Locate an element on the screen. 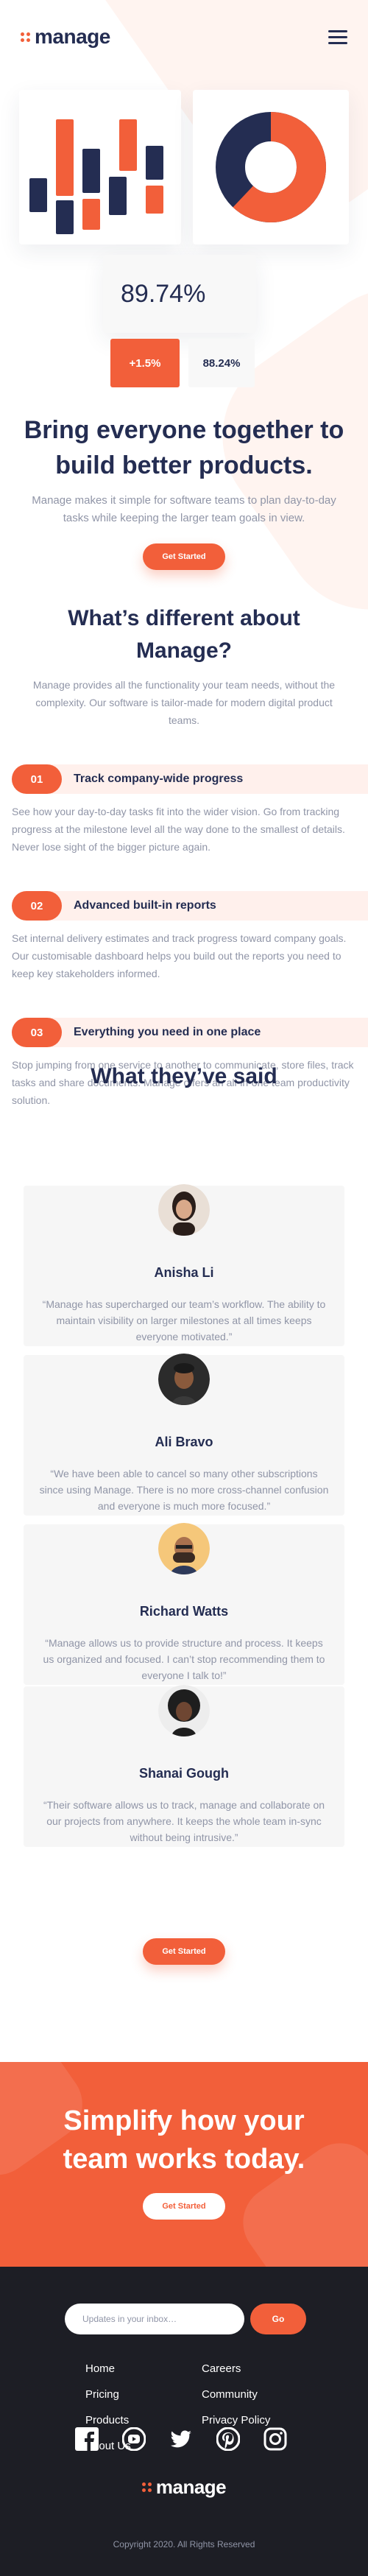 The image size is (368, 2576). testimonial-name: Ali Bravo is located at coordinates (184, 1442).